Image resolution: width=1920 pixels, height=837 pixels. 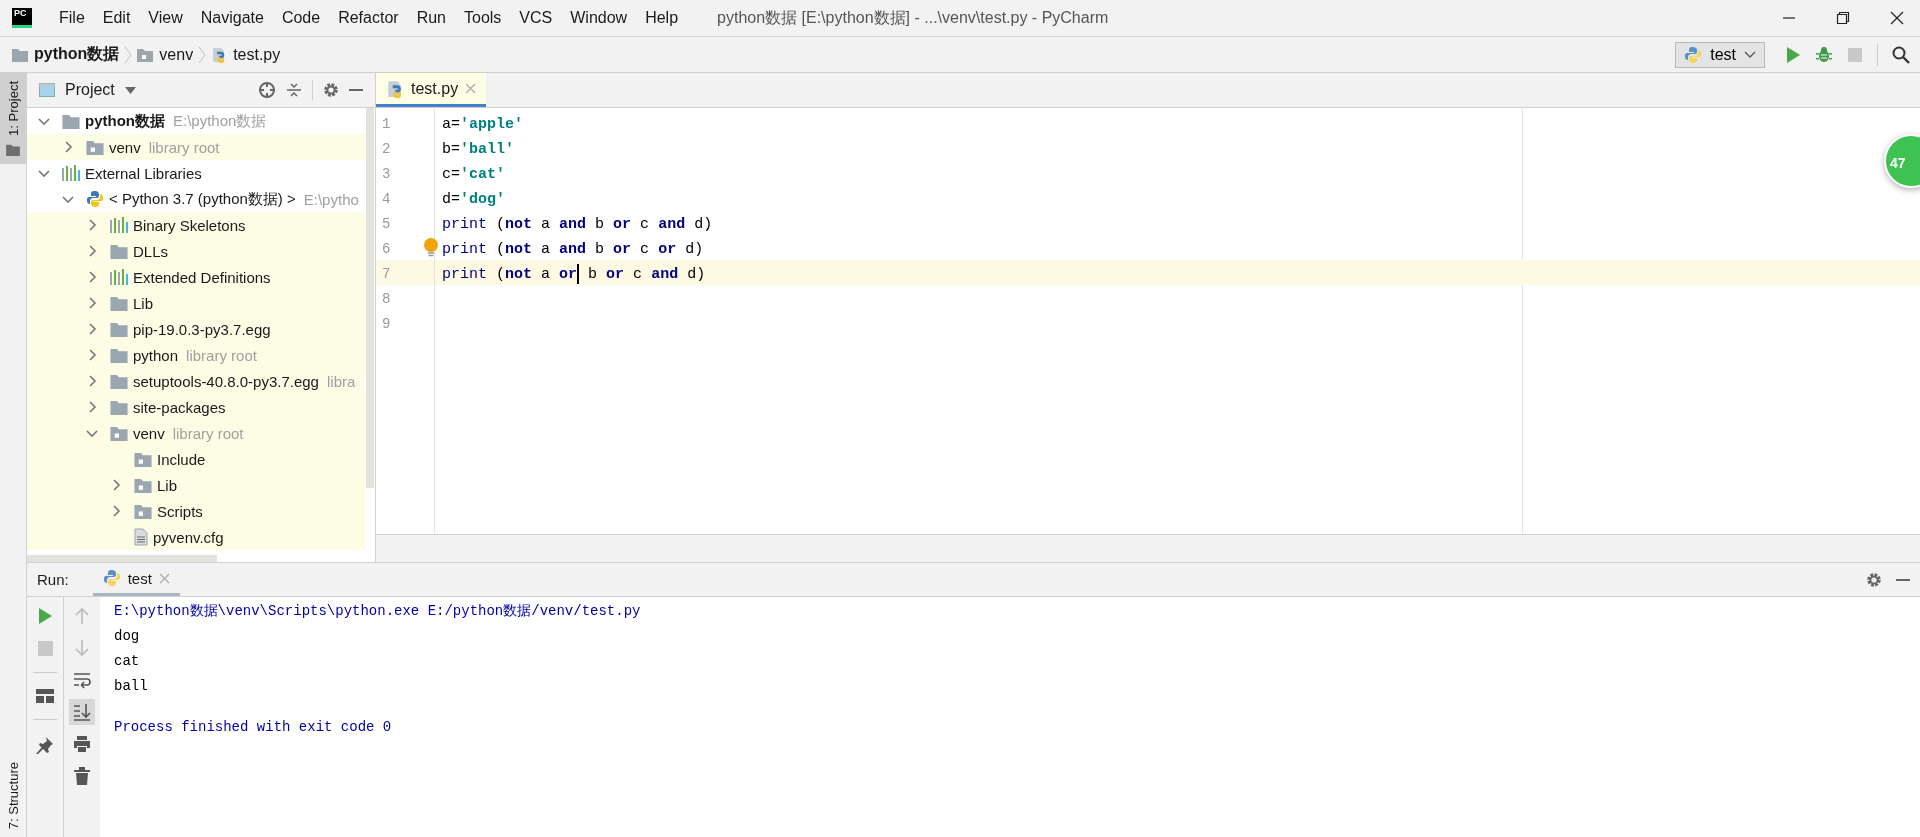 I want to click on line-number: 2, so click(x=386, y=149).